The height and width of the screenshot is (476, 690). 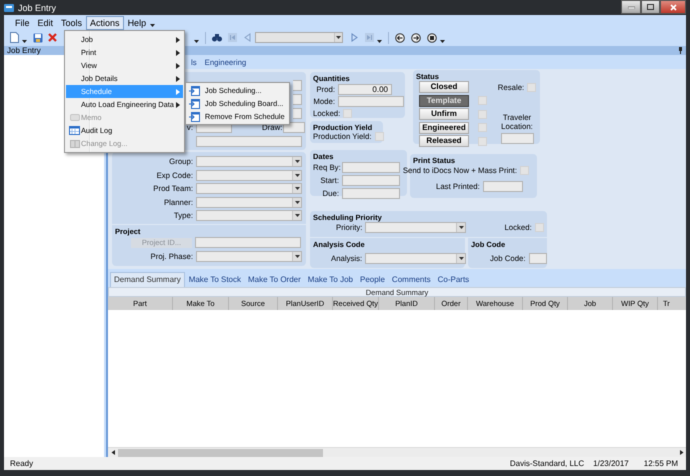 What do you see at coordinates (71, 23) in the screenshot?
I see `menu-item: Tools` at bounding box center [71, 23].